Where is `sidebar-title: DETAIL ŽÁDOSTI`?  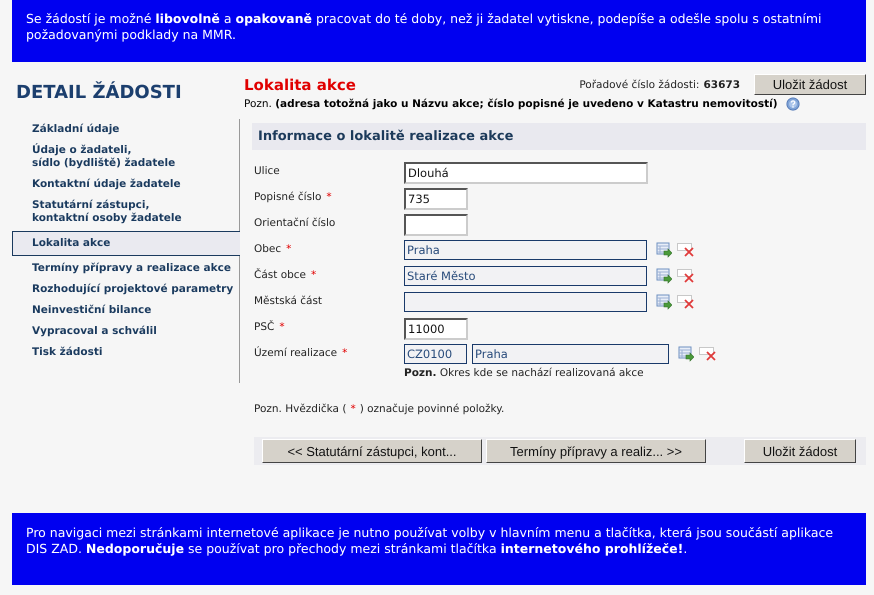 sidebar-title: DETAIL ŽÁDOSTI is located at coordinates (99, 92).